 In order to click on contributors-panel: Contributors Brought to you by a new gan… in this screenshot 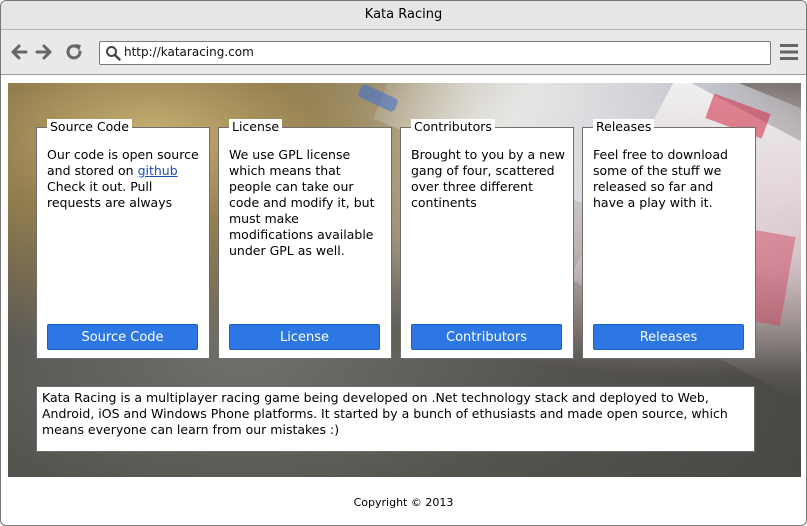, I will do `click(487, 239)`.